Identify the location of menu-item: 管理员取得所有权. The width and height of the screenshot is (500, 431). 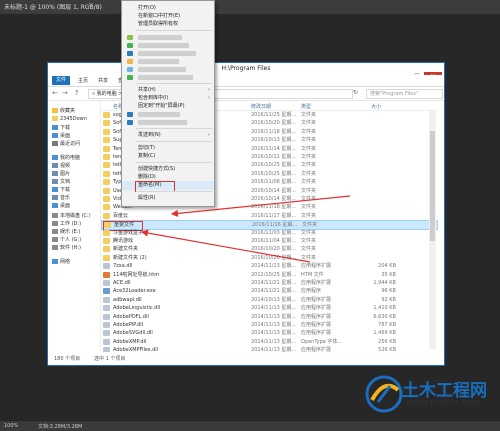
(168, 24).